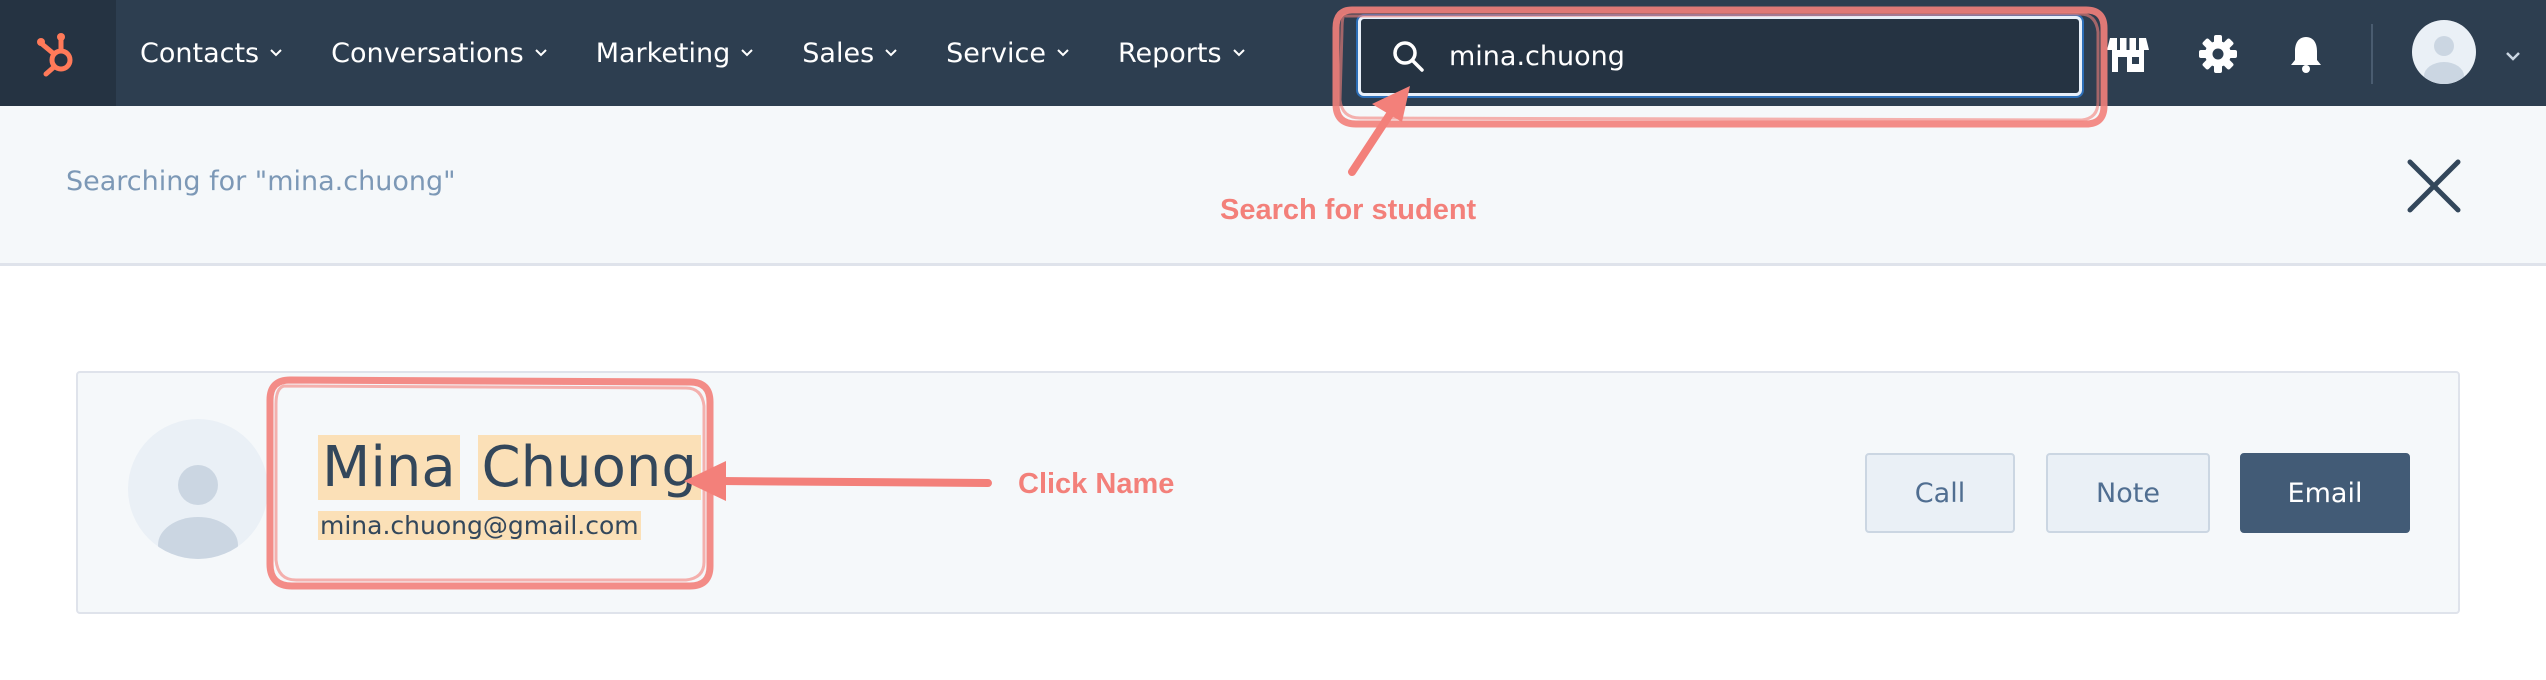 The image size is (2546, 680). I want to click on marketplace-icon, so click(2128, 54).